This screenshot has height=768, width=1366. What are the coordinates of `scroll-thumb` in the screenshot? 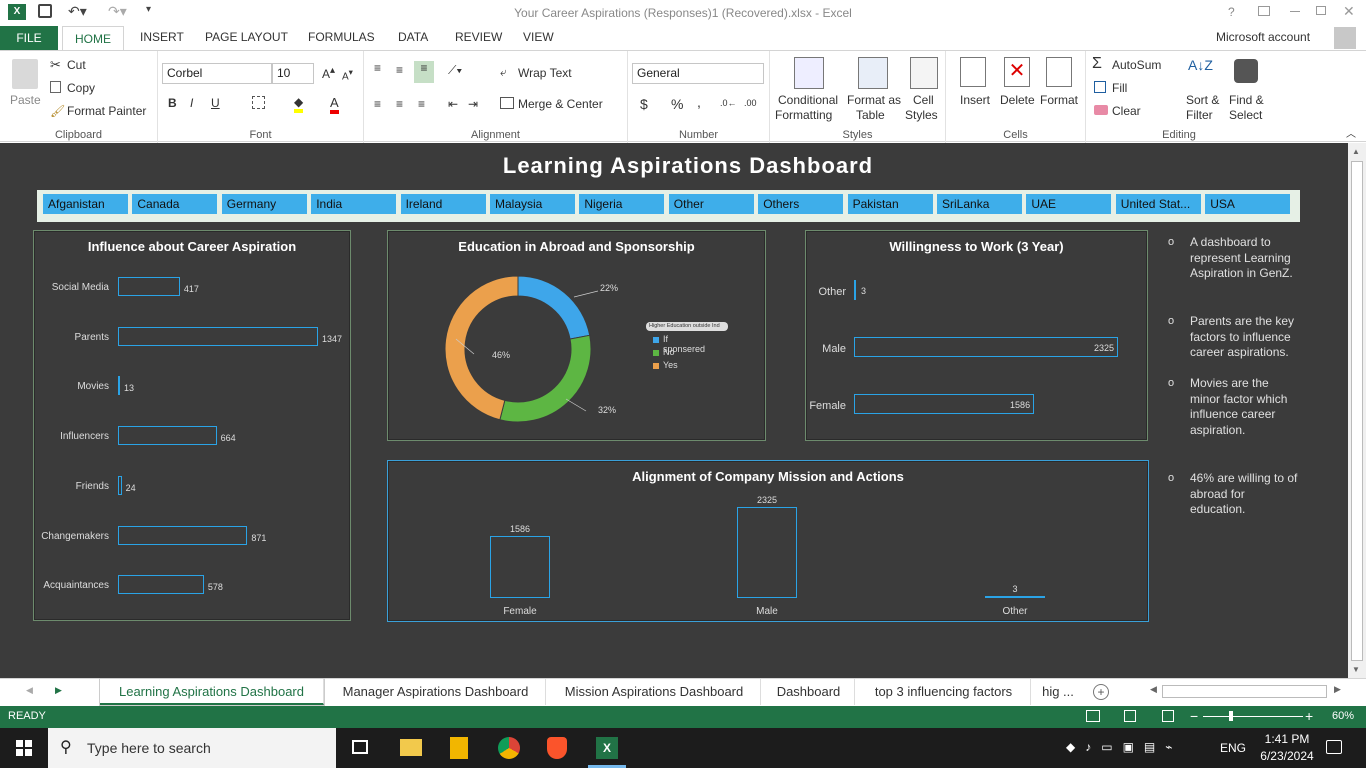 It's located at (1357, 411).